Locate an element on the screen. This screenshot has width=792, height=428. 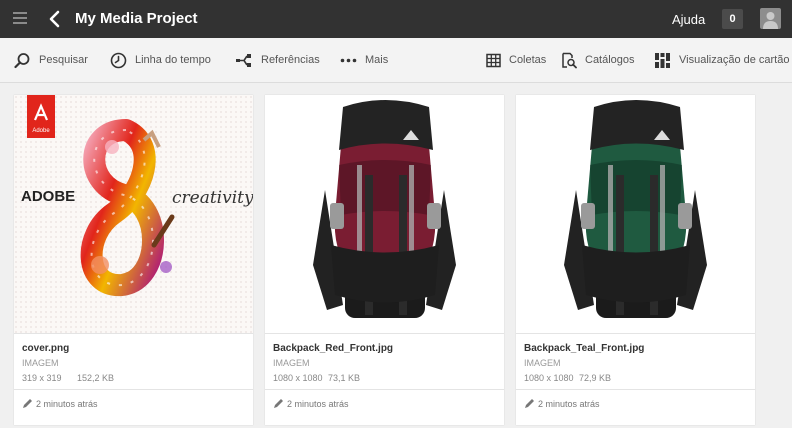
more-button: Mais is located at coordinates (364, 60).